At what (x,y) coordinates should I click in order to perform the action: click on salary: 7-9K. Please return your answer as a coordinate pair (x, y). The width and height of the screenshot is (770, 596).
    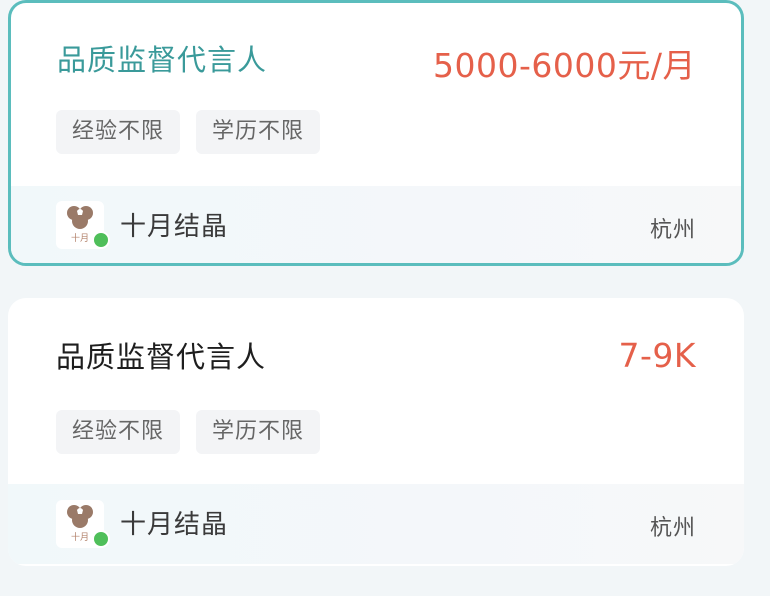
    Looking at the image, I should click on (657, 355).